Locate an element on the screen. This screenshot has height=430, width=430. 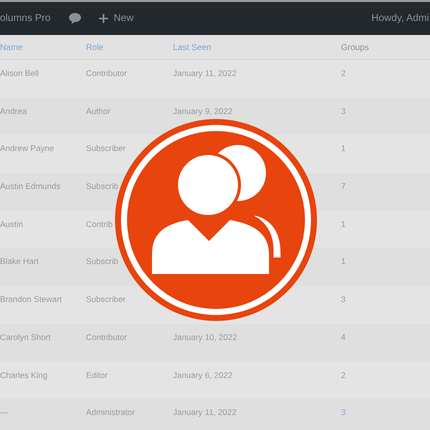
group-count-link: 3 is located at coordinates (343, 412).